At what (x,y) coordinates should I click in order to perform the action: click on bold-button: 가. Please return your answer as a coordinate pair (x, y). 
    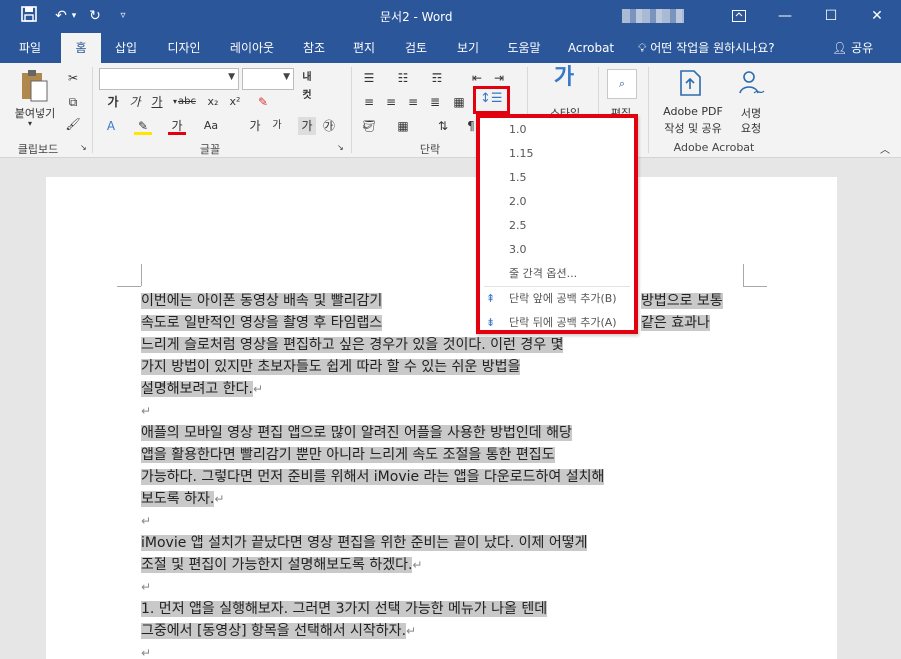
    Looking at the image, I should click on (113, 102).